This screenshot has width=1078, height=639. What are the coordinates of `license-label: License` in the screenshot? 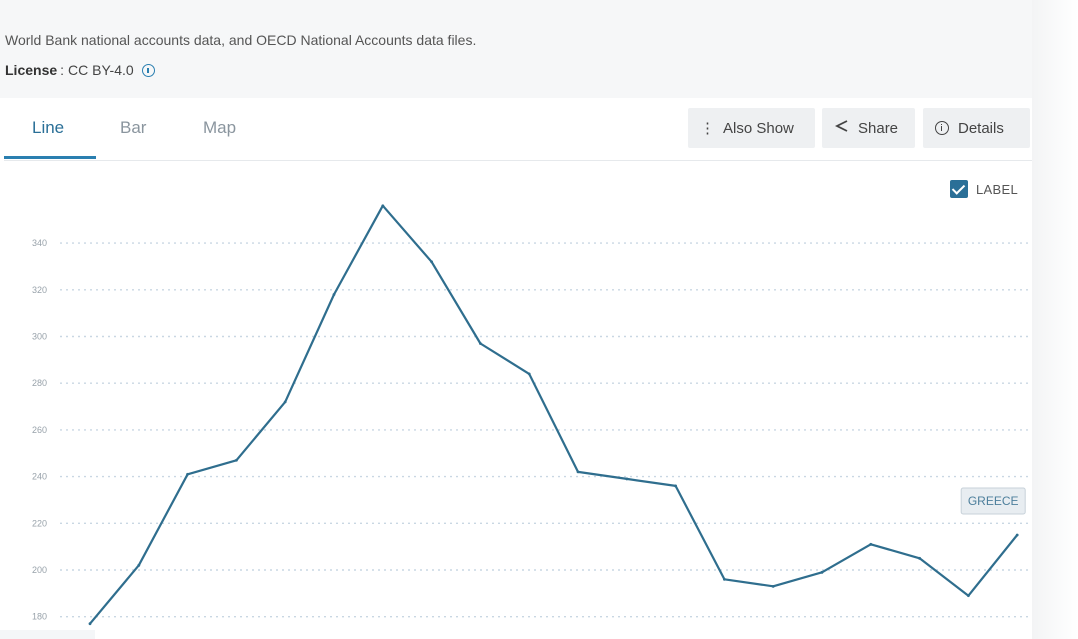 It's located at (31, 70).